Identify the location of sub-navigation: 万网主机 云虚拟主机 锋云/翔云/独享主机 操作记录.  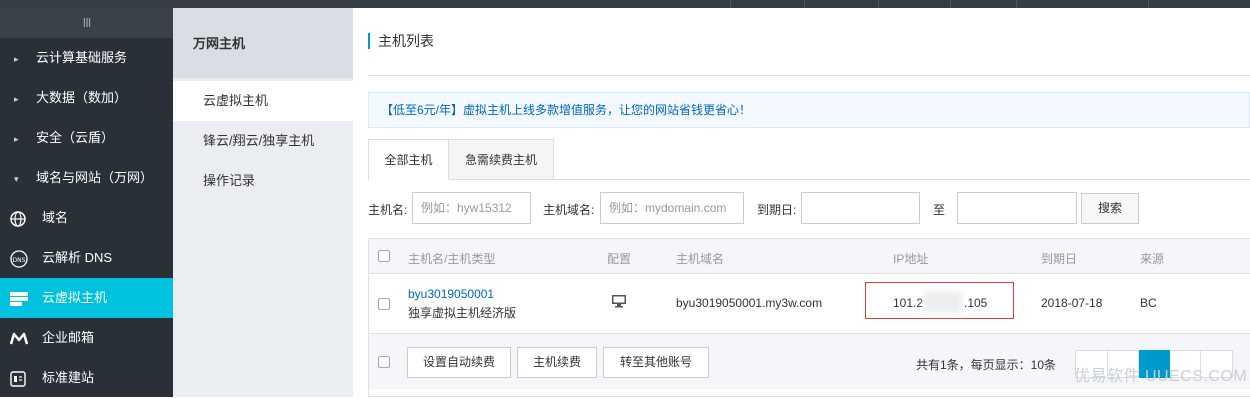
(263, 202).